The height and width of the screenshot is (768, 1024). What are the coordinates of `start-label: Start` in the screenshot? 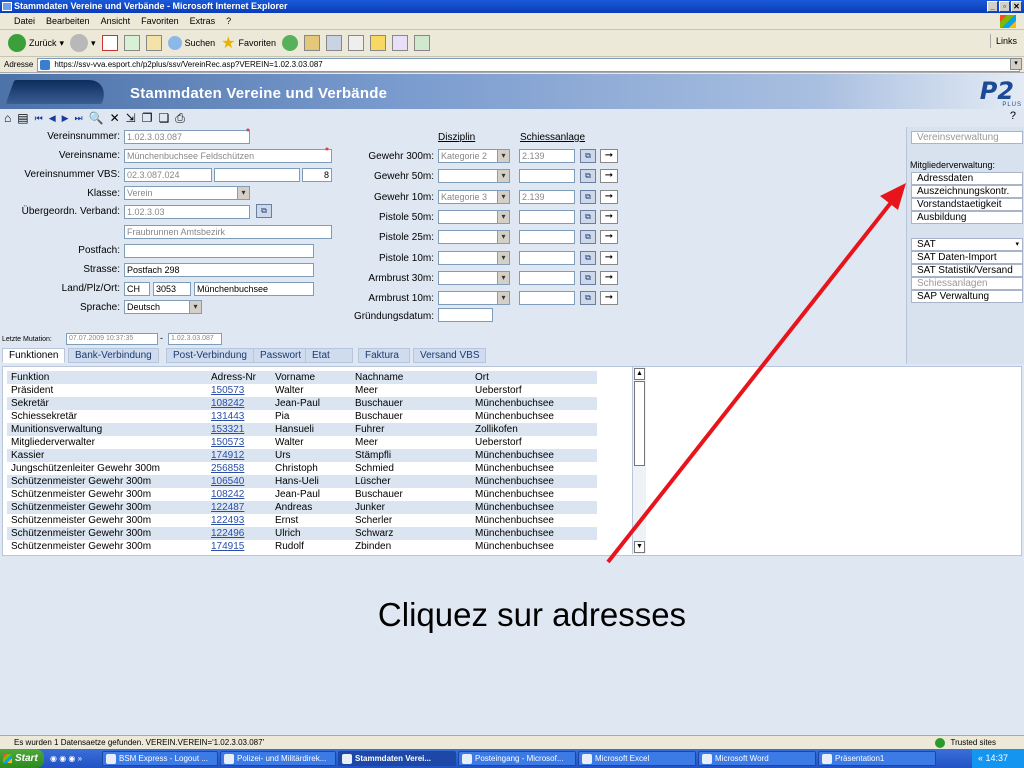 It's located at (26, 758).